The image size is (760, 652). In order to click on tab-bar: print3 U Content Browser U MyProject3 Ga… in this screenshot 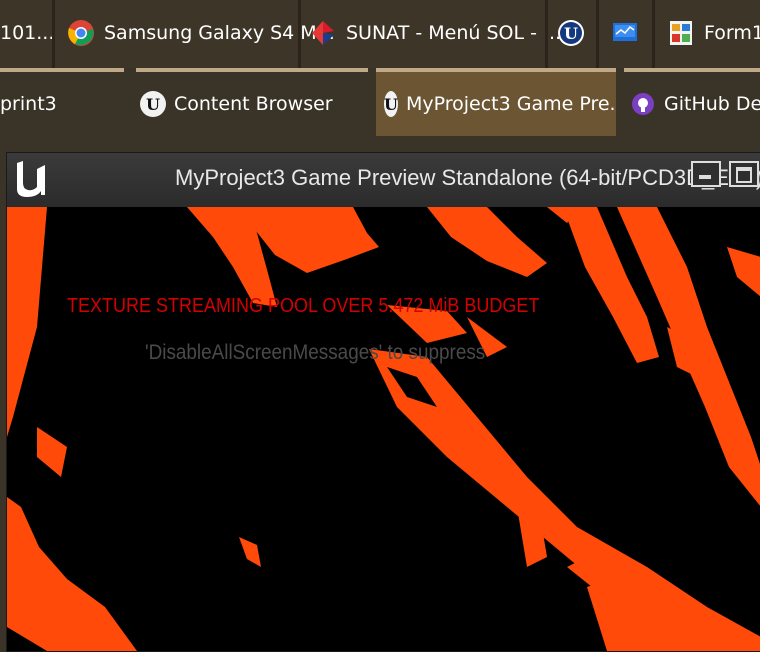, I will do `click(380, 104)`.